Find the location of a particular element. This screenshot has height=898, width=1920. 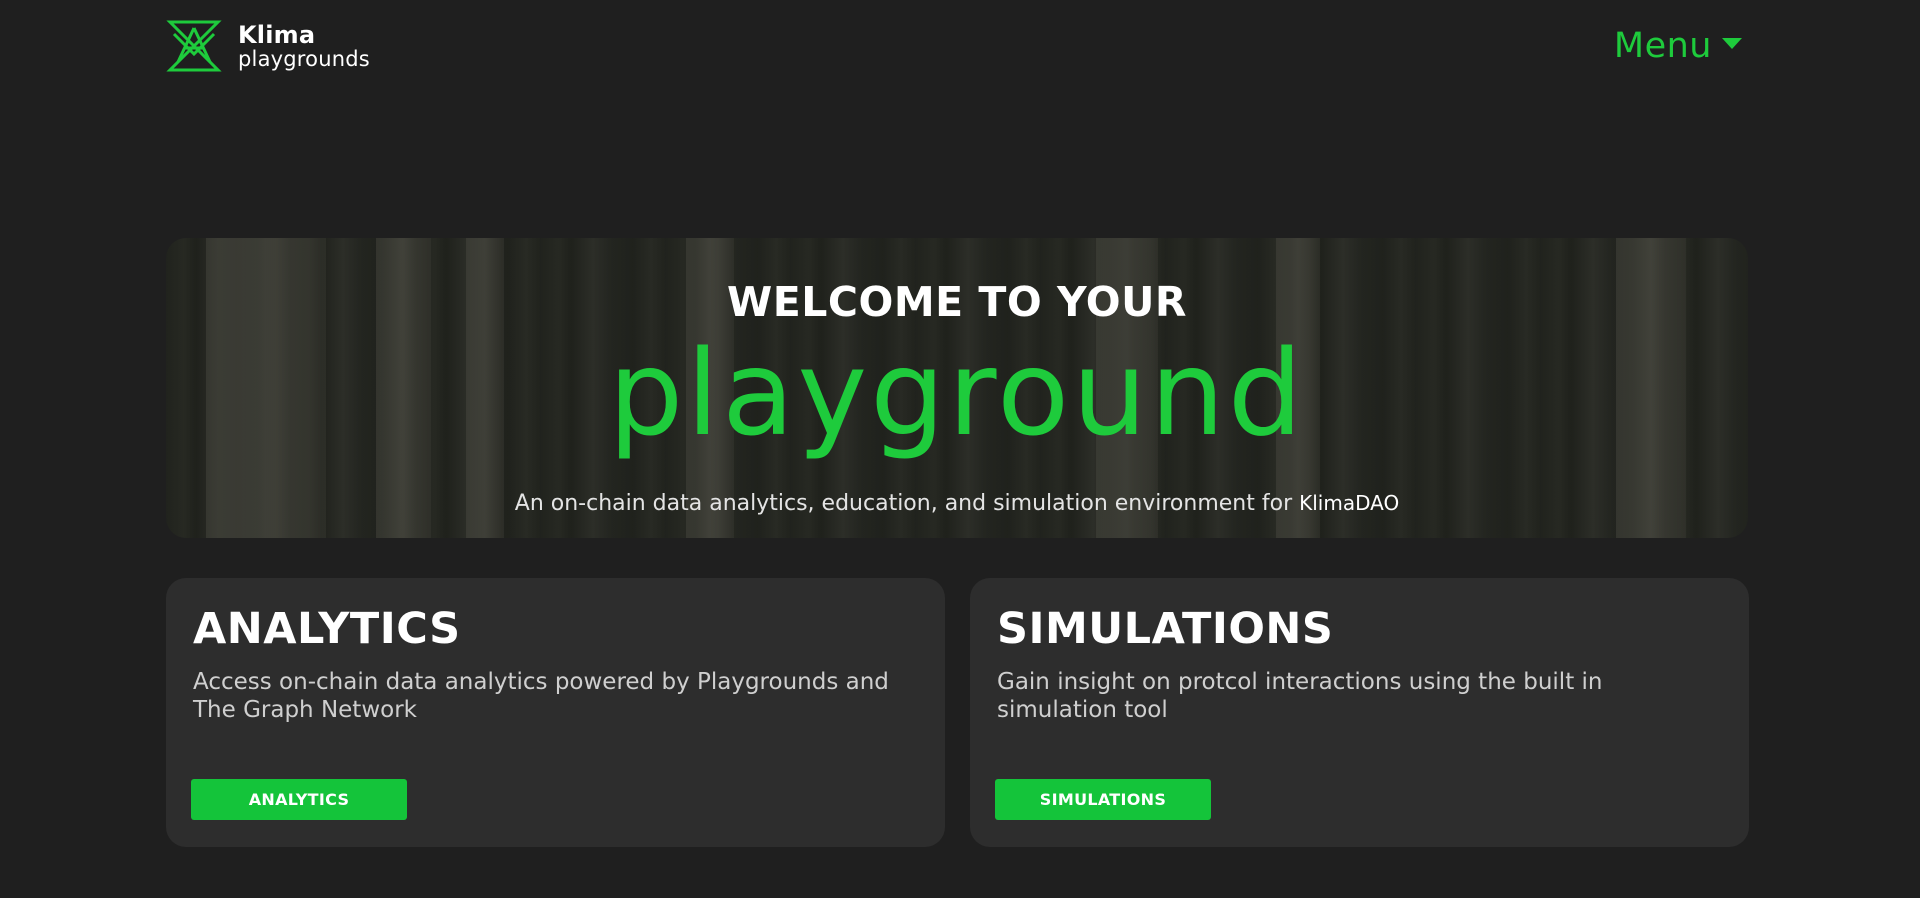

brand-subtitle: playgrounds is located at coordinates (304, 58).